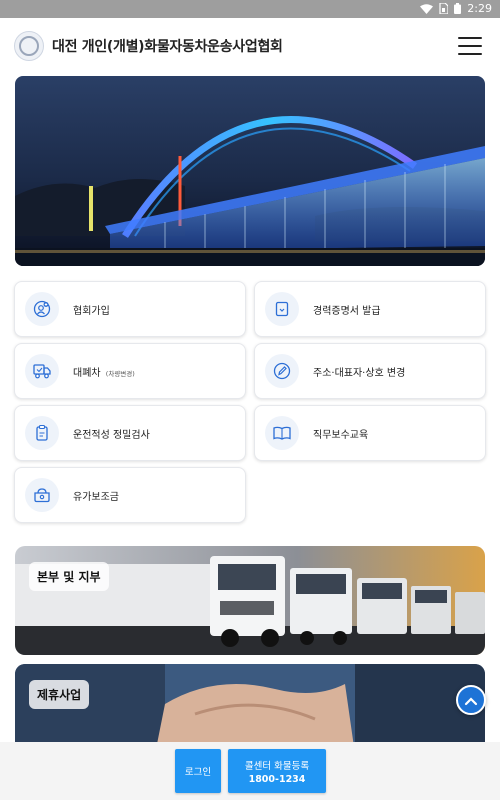 The image size is (500, 800). I want to click on wifi-icon, so click(427, 8).